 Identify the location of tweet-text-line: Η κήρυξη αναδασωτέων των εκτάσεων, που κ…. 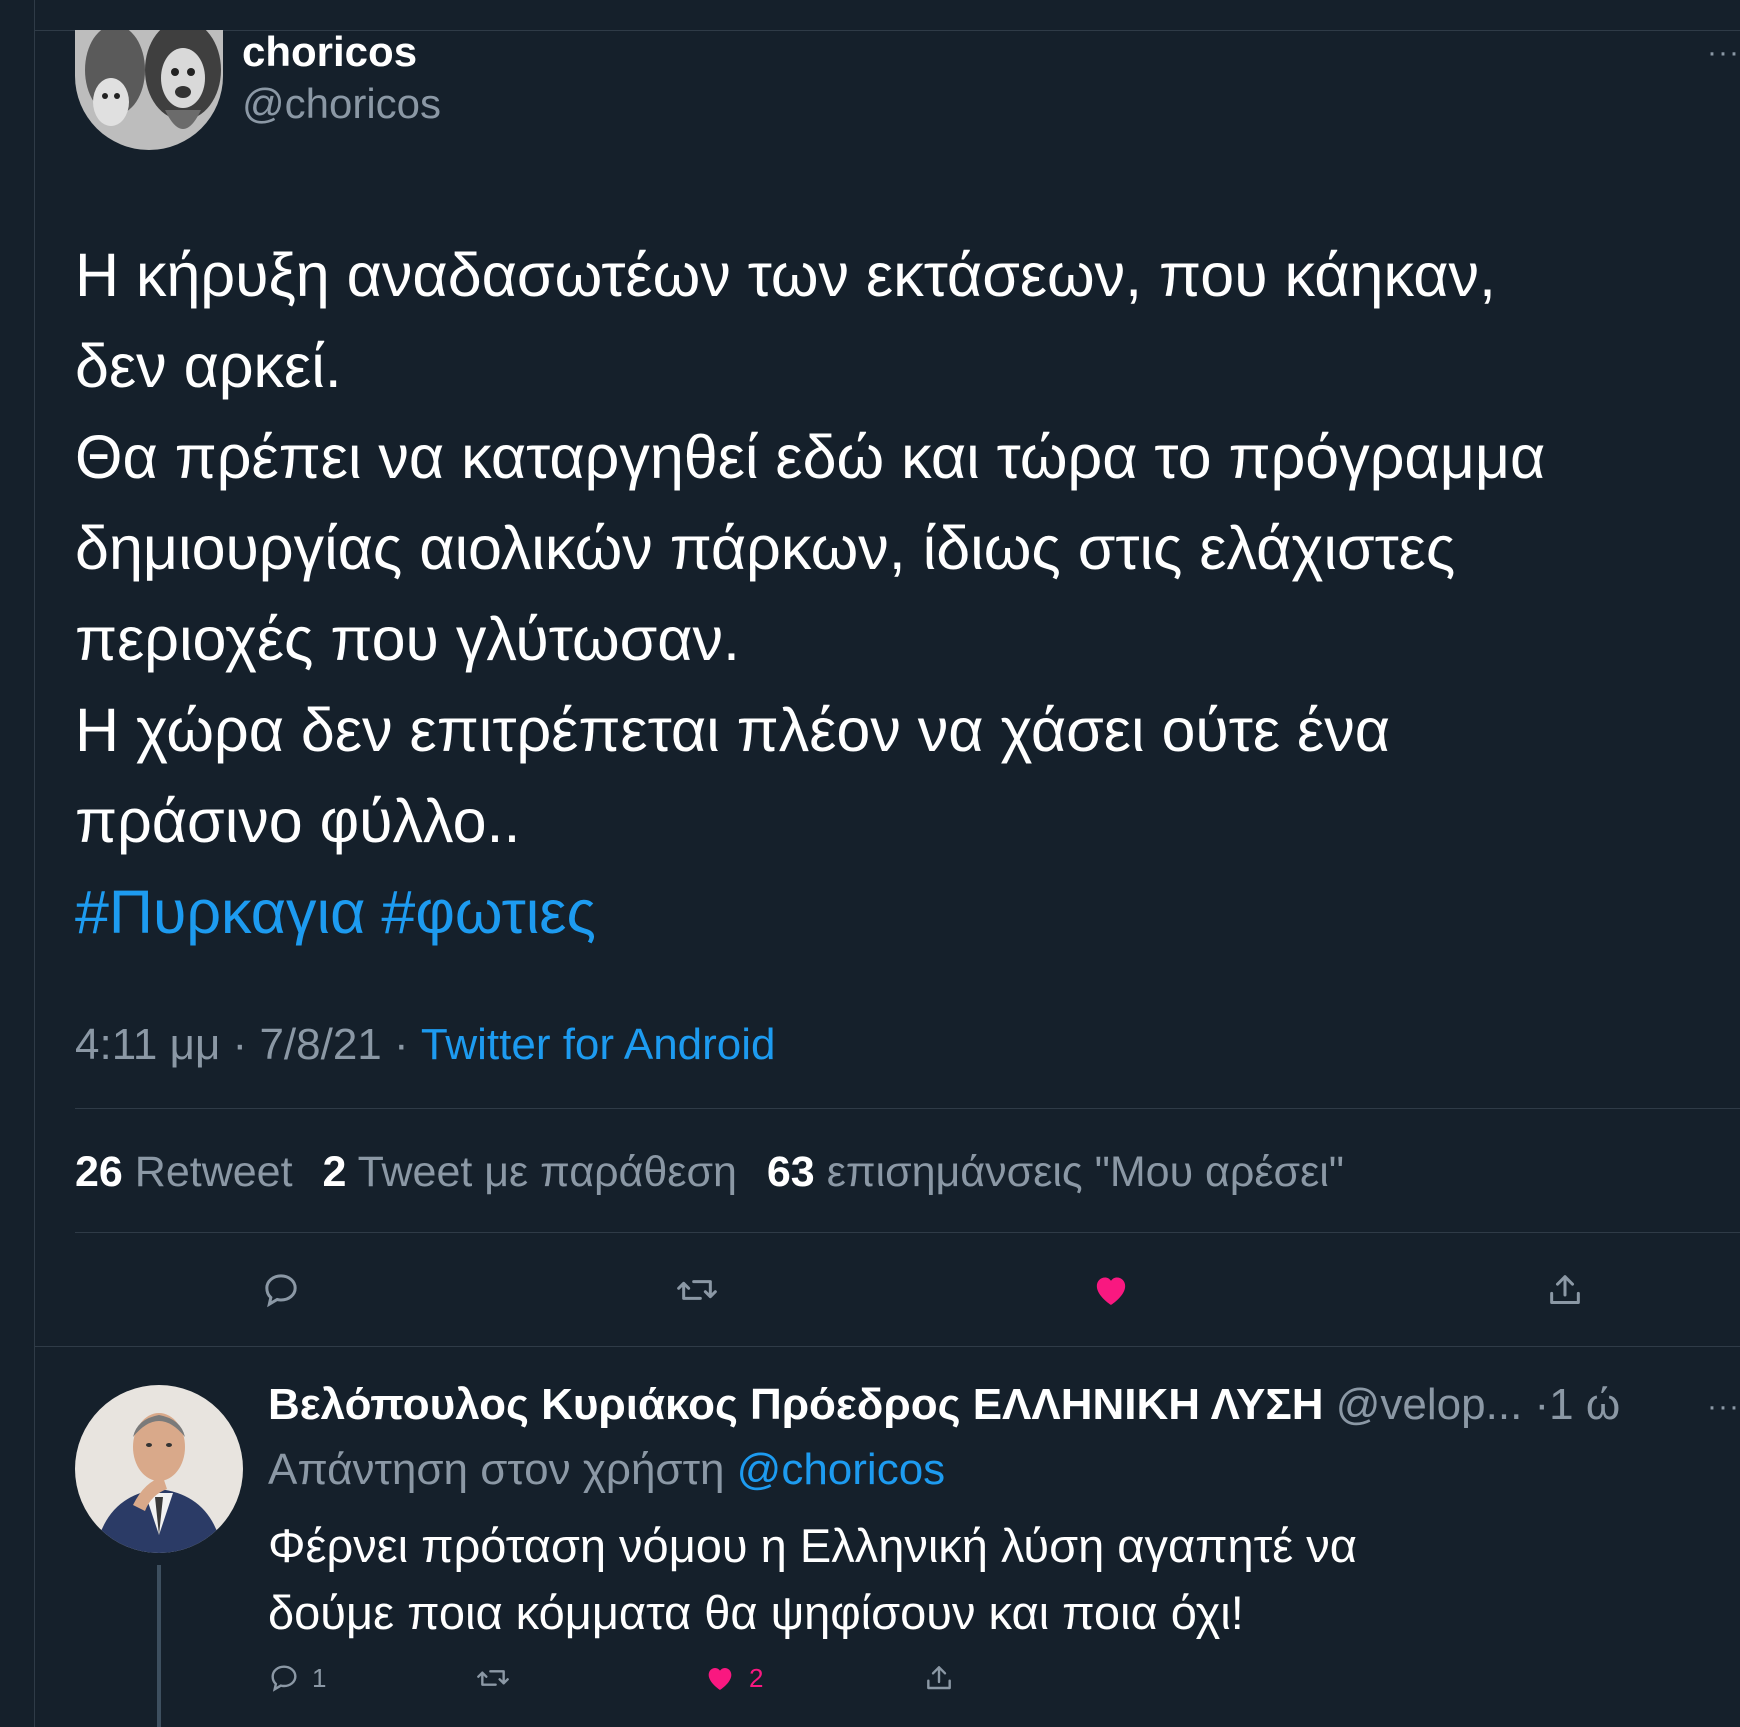
(785, 275).